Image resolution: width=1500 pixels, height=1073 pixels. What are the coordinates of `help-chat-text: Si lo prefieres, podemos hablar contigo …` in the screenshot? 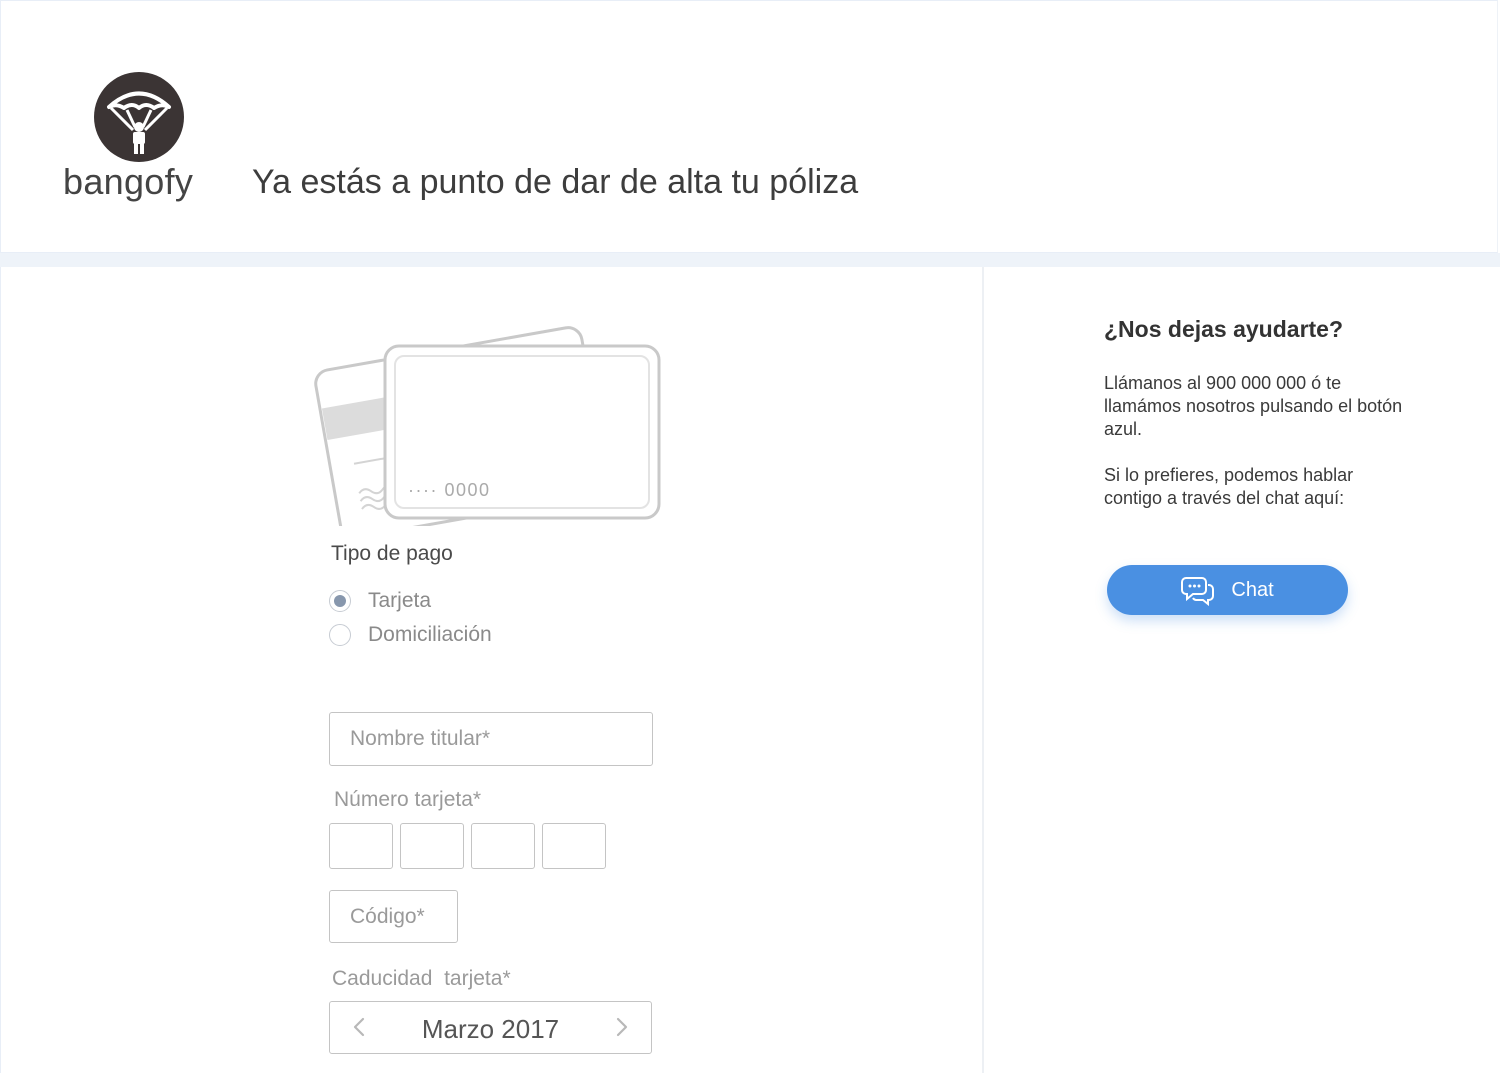 It's located at (1229, 486).